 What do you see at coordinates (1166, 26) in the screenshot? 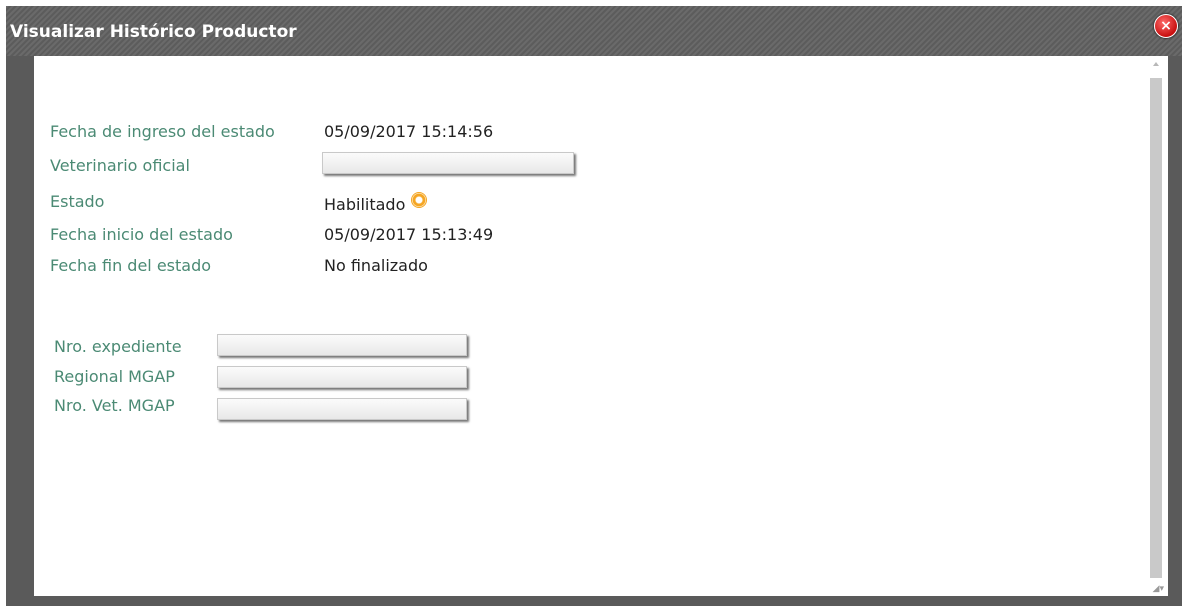
I see `close-button: ×` at bounding box center [1166, 26].